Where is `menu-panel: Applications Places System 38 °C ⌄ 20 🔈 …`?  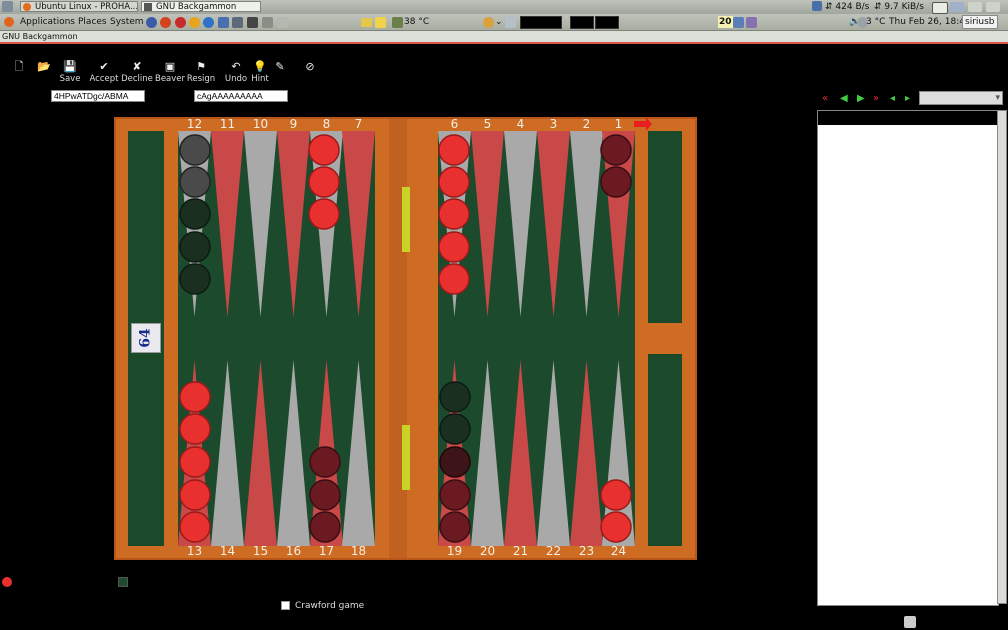
menu-panel: Applications Places System 38 °C ⌄ 20 🔈 … is located at coordinates (504, 22).